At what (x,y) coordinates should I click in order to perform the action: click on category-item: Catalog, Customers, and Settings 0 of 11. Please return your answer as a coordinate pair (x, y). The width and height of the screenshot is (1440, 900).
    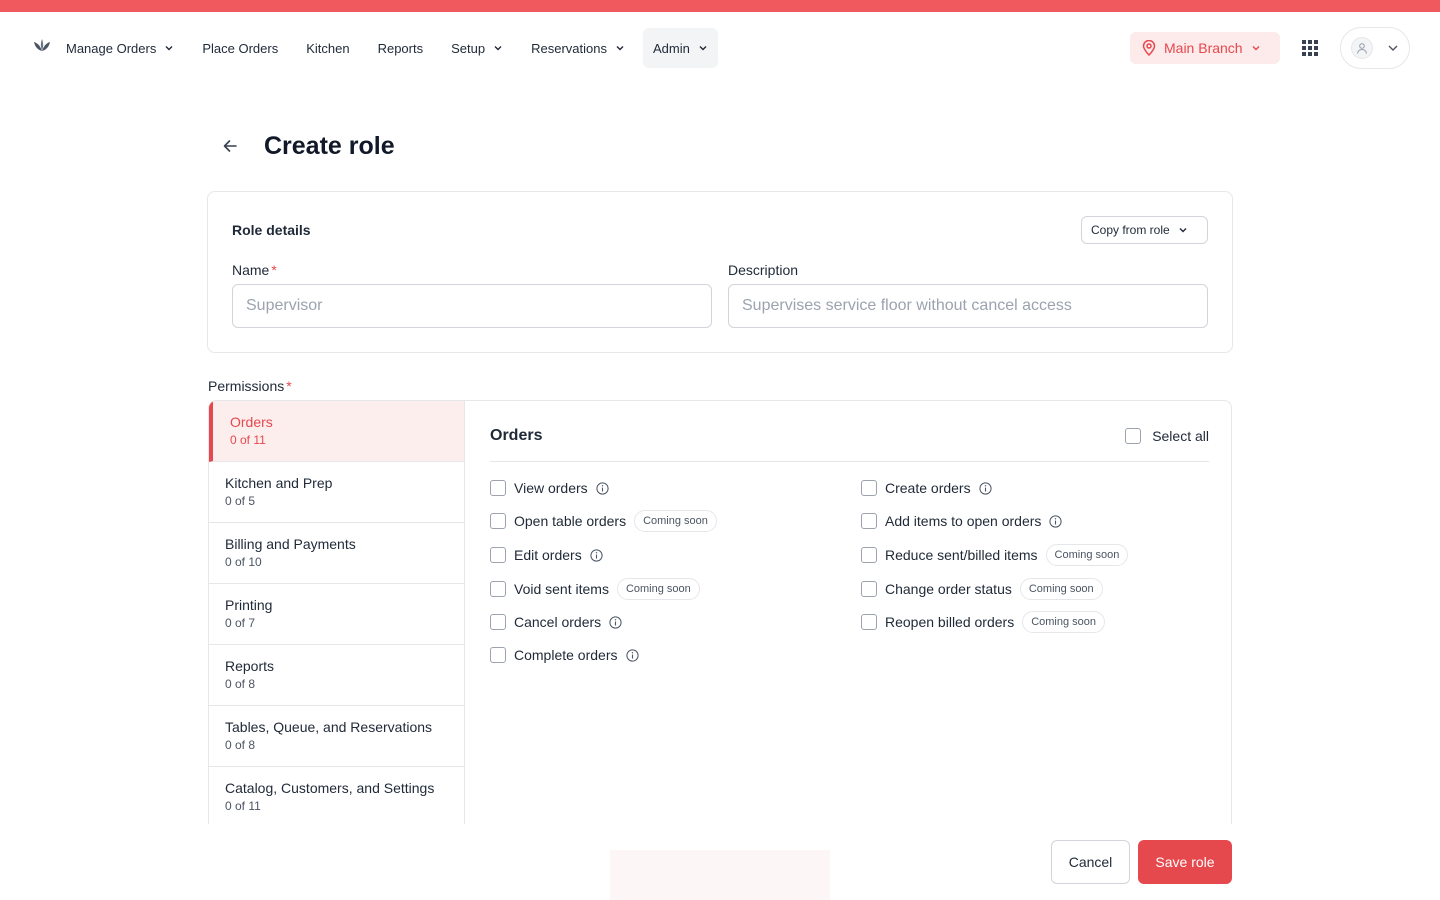
    Looking at the image, I should click on (336, 795).